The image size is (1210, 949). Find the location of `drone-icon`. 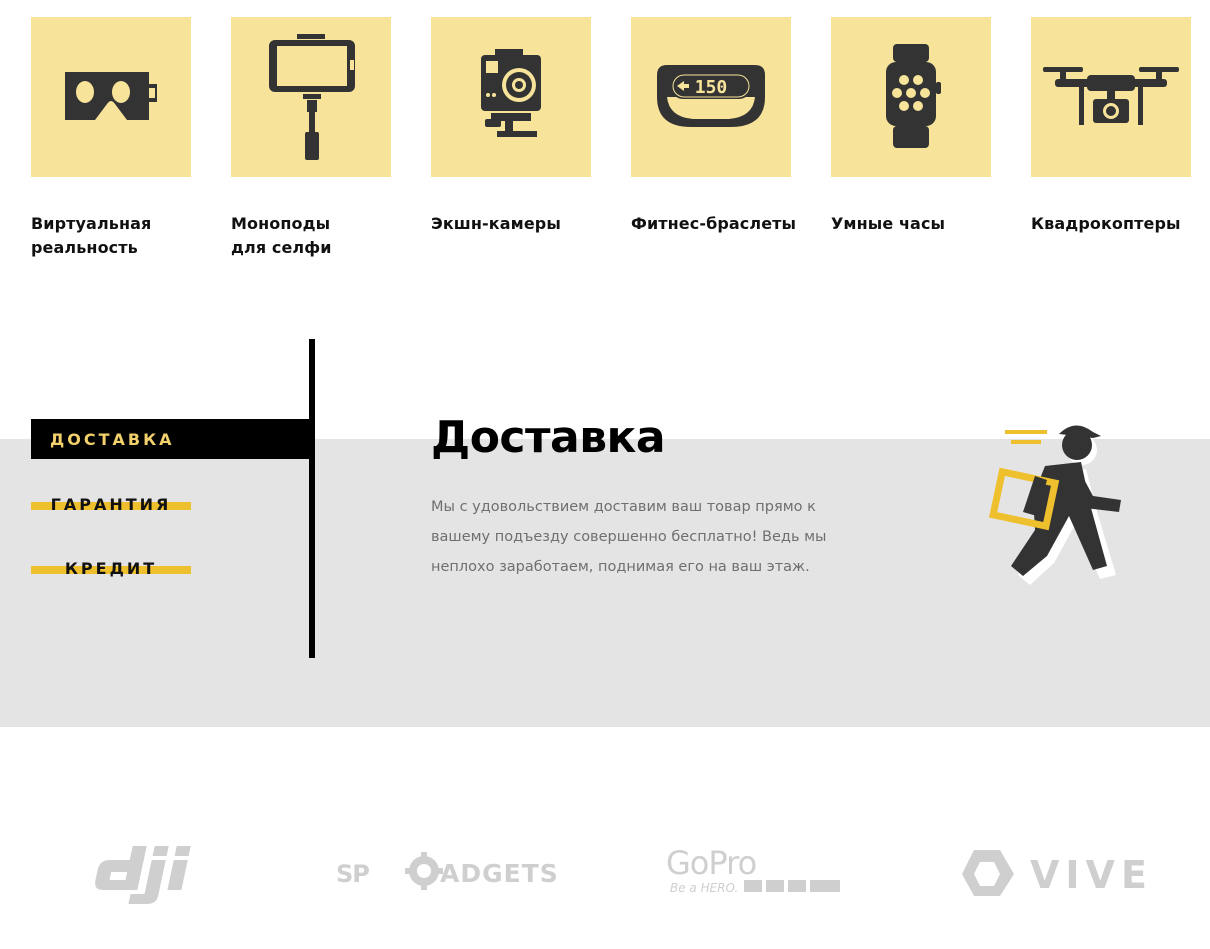

drone-icon is located at coordinates (1111, 96).